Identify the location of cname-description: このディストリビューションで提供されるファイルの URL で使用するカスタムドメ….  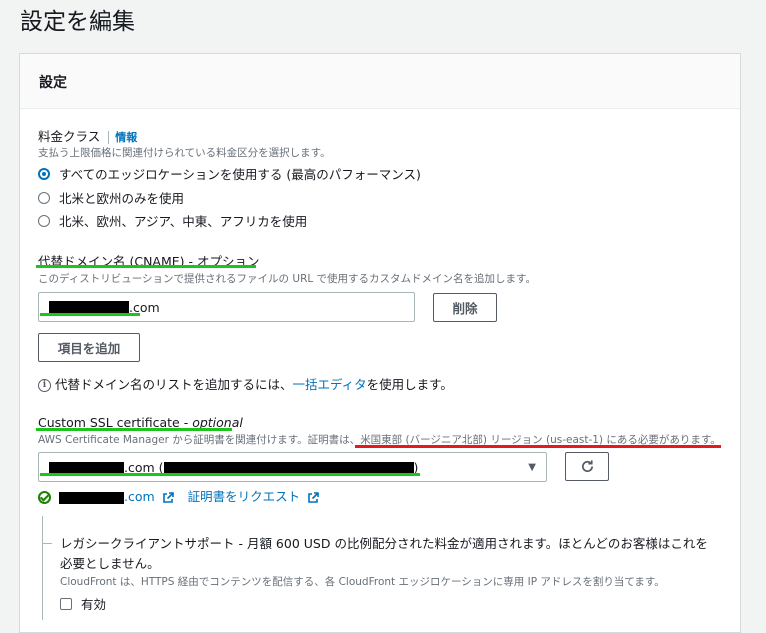
(287, 279).